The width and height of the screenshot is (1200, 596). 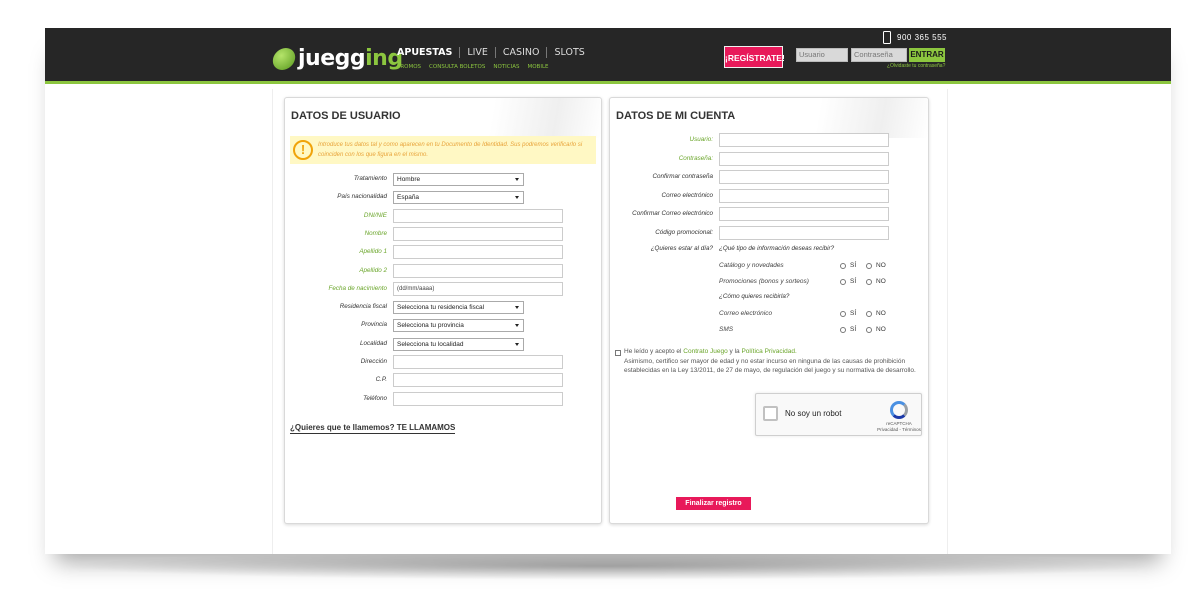 I want to click on recaptcha-label: No soy un robot, so click(x=813, y=413).